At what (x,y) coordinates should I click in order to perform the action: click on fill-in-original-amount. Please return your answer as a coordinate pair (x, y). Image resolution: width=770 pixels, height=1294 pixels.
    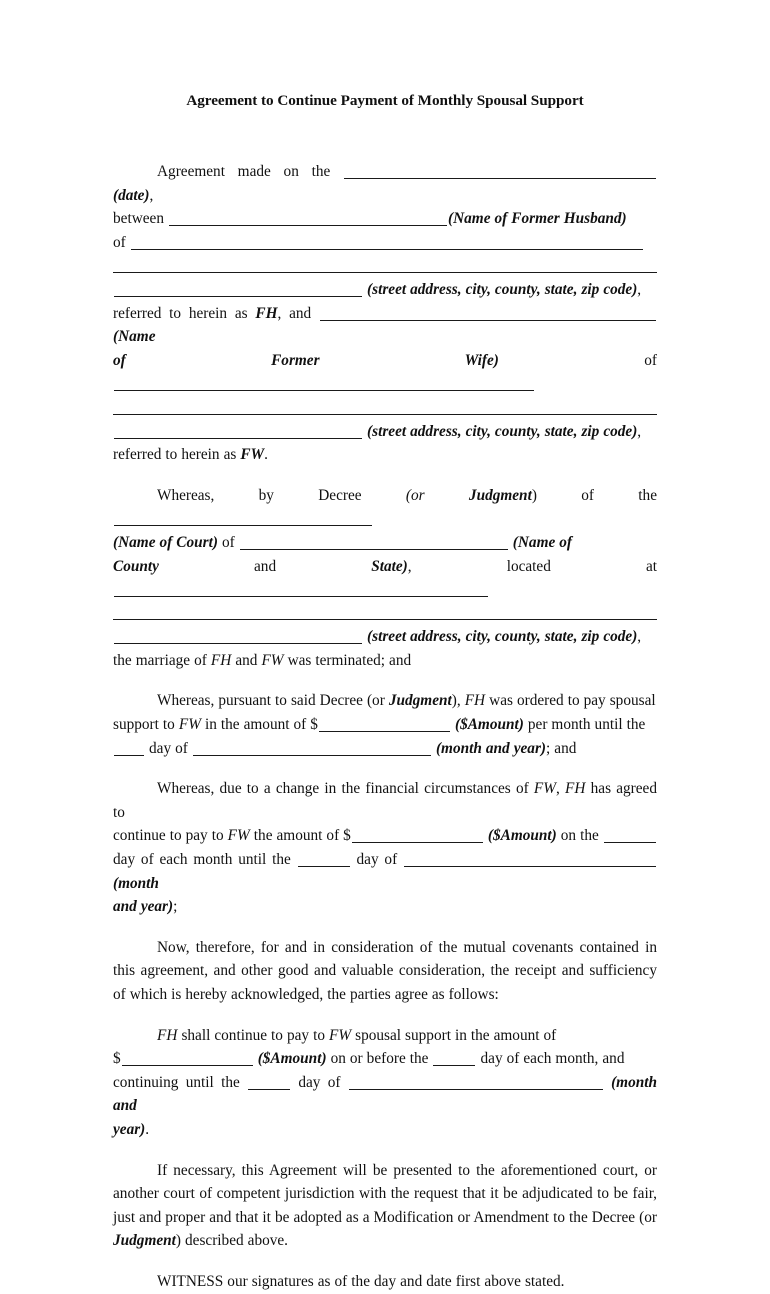
    Looking at the image, I should click on (384, 725).